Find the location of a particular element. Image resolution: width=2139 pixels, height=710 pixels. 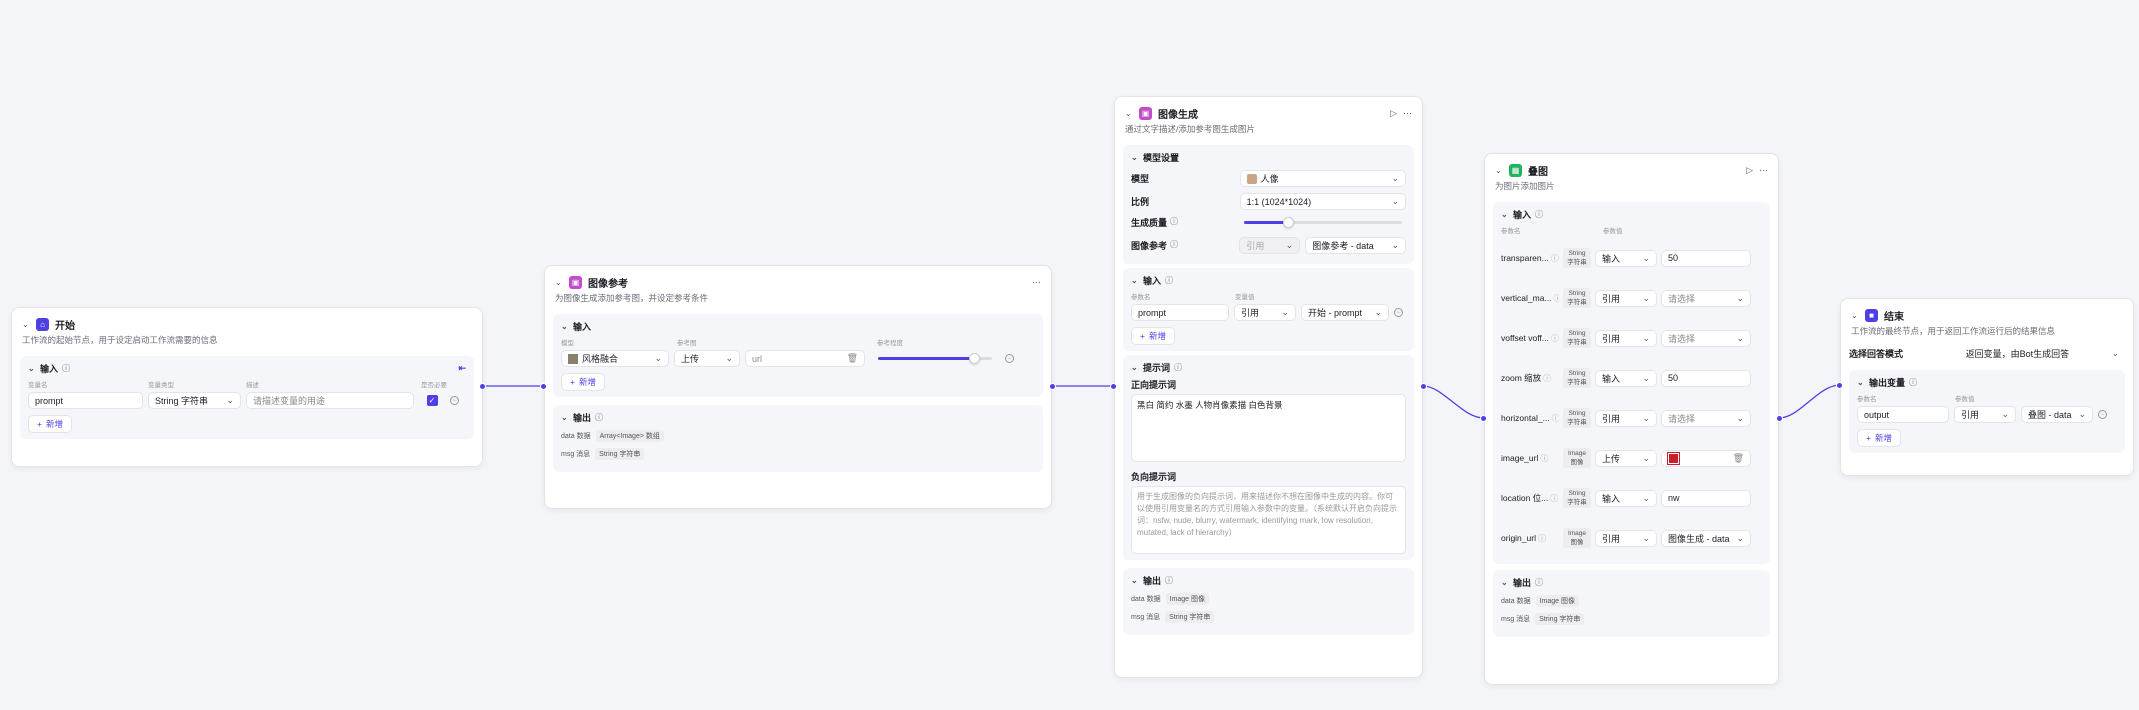

strength-slider is located at coordinates (935, 358).